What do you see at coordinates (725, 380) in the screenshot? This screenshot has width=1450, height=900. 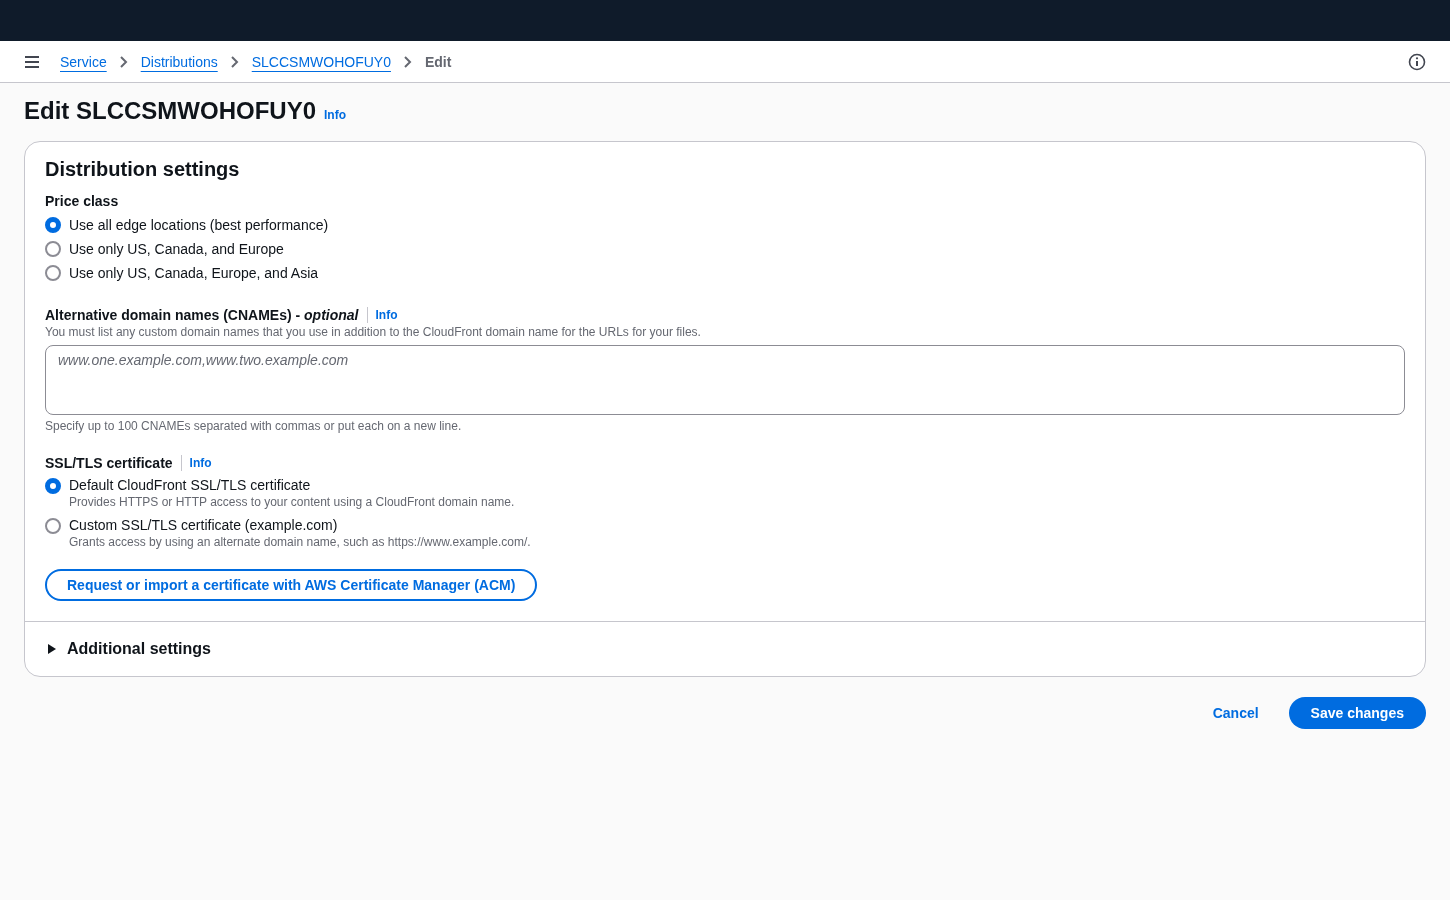 I see `cnames-input-field: www.one.example.com,www.two.example.com` at bounding box center [725, 380].